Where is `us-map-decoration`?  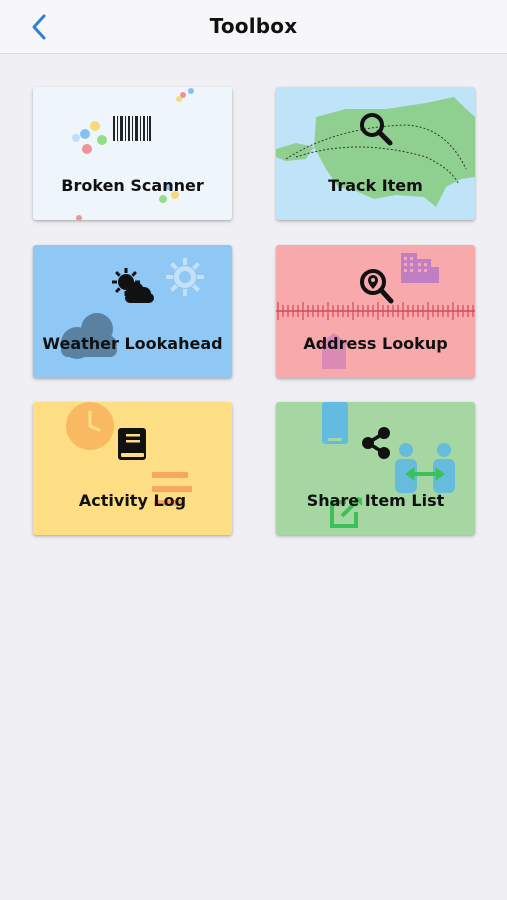
us-map-decoration is located at coordinates (375, 152).